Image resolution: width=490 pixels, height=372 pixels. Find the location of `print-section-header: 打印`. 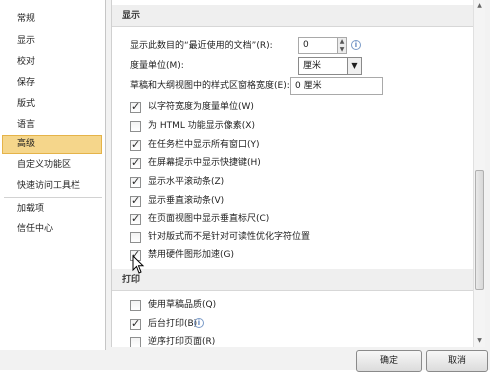

print-section-header: 打印 is located at coordinates (292, 280).